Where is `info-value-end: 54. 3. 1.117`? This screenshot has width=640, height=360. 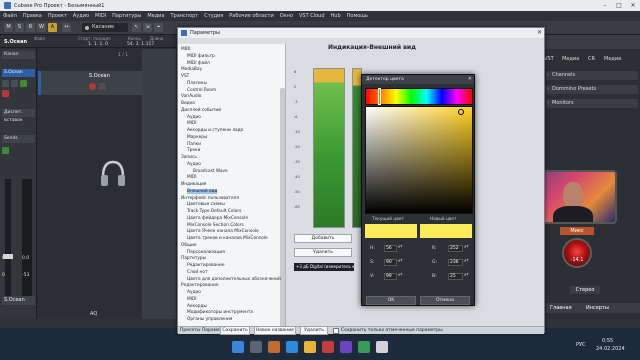
info-value-end: 54. 3. 1.117 is located at coordinates (140, 44).